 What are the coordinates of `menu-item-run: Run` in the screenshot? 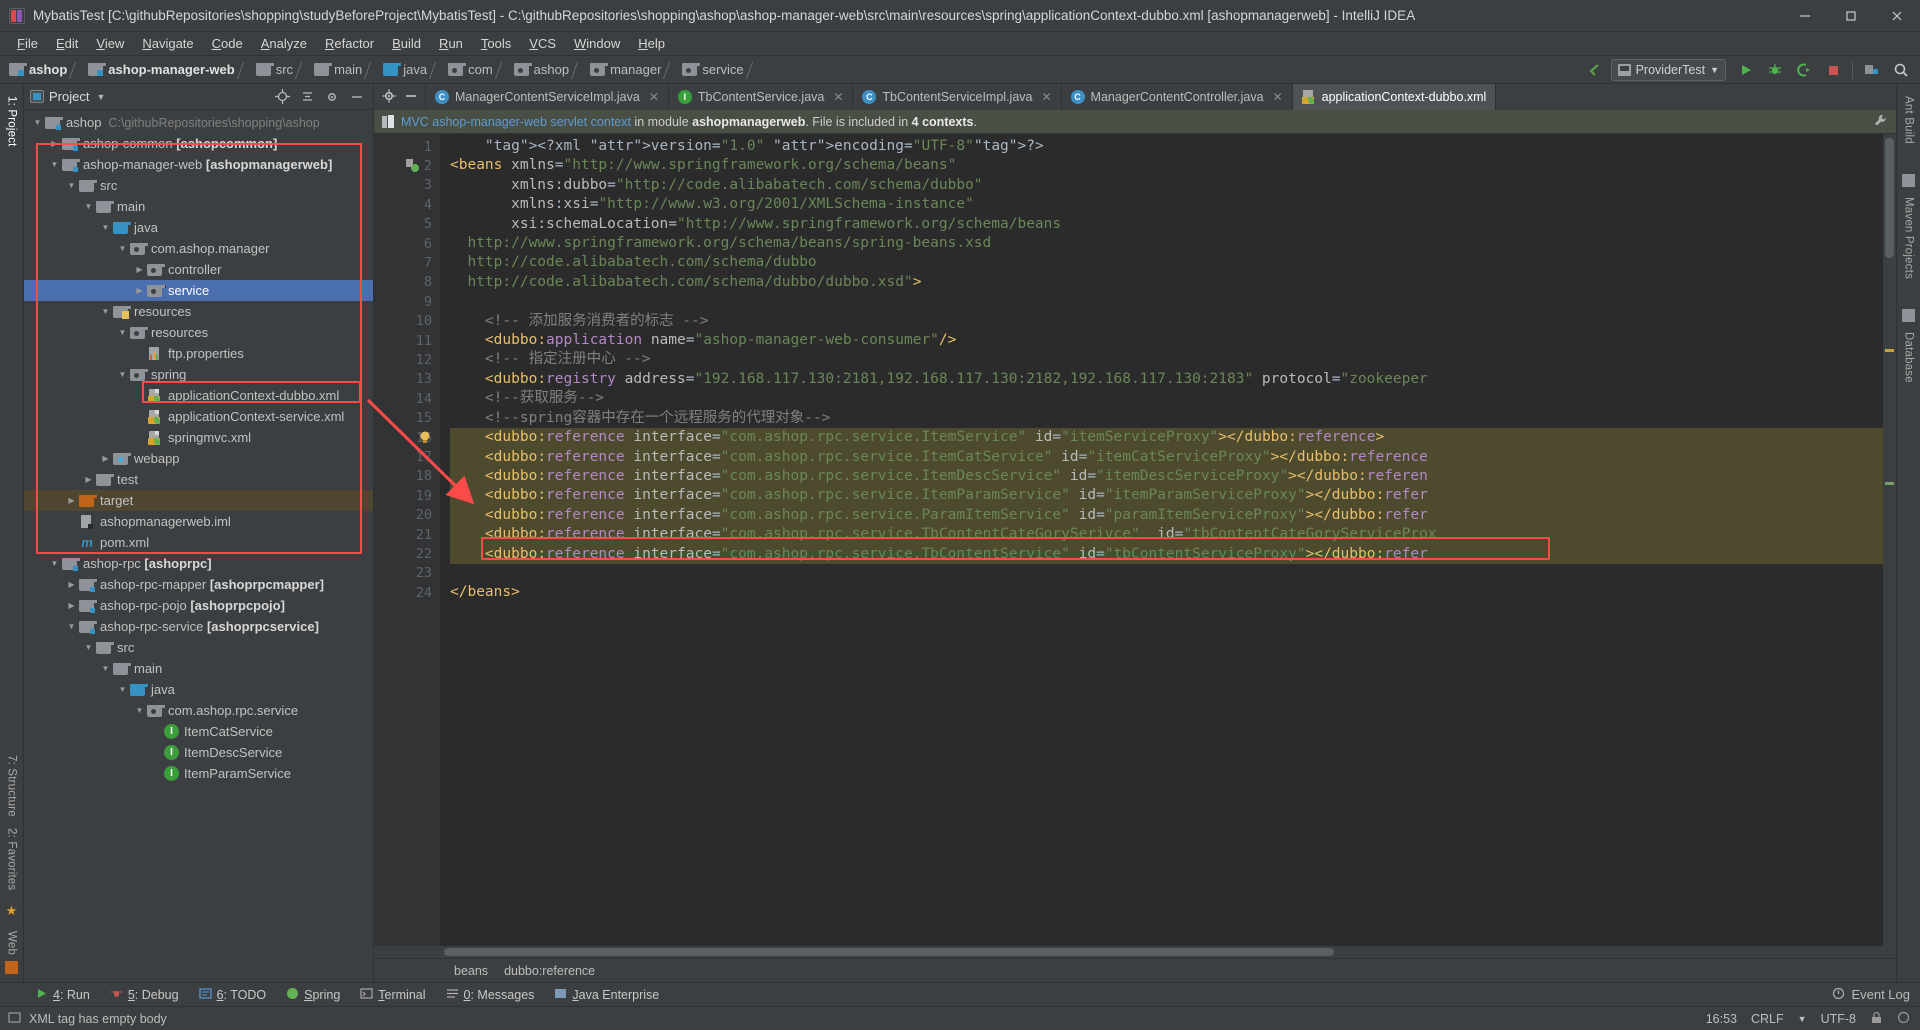 It's located at (451, 44).